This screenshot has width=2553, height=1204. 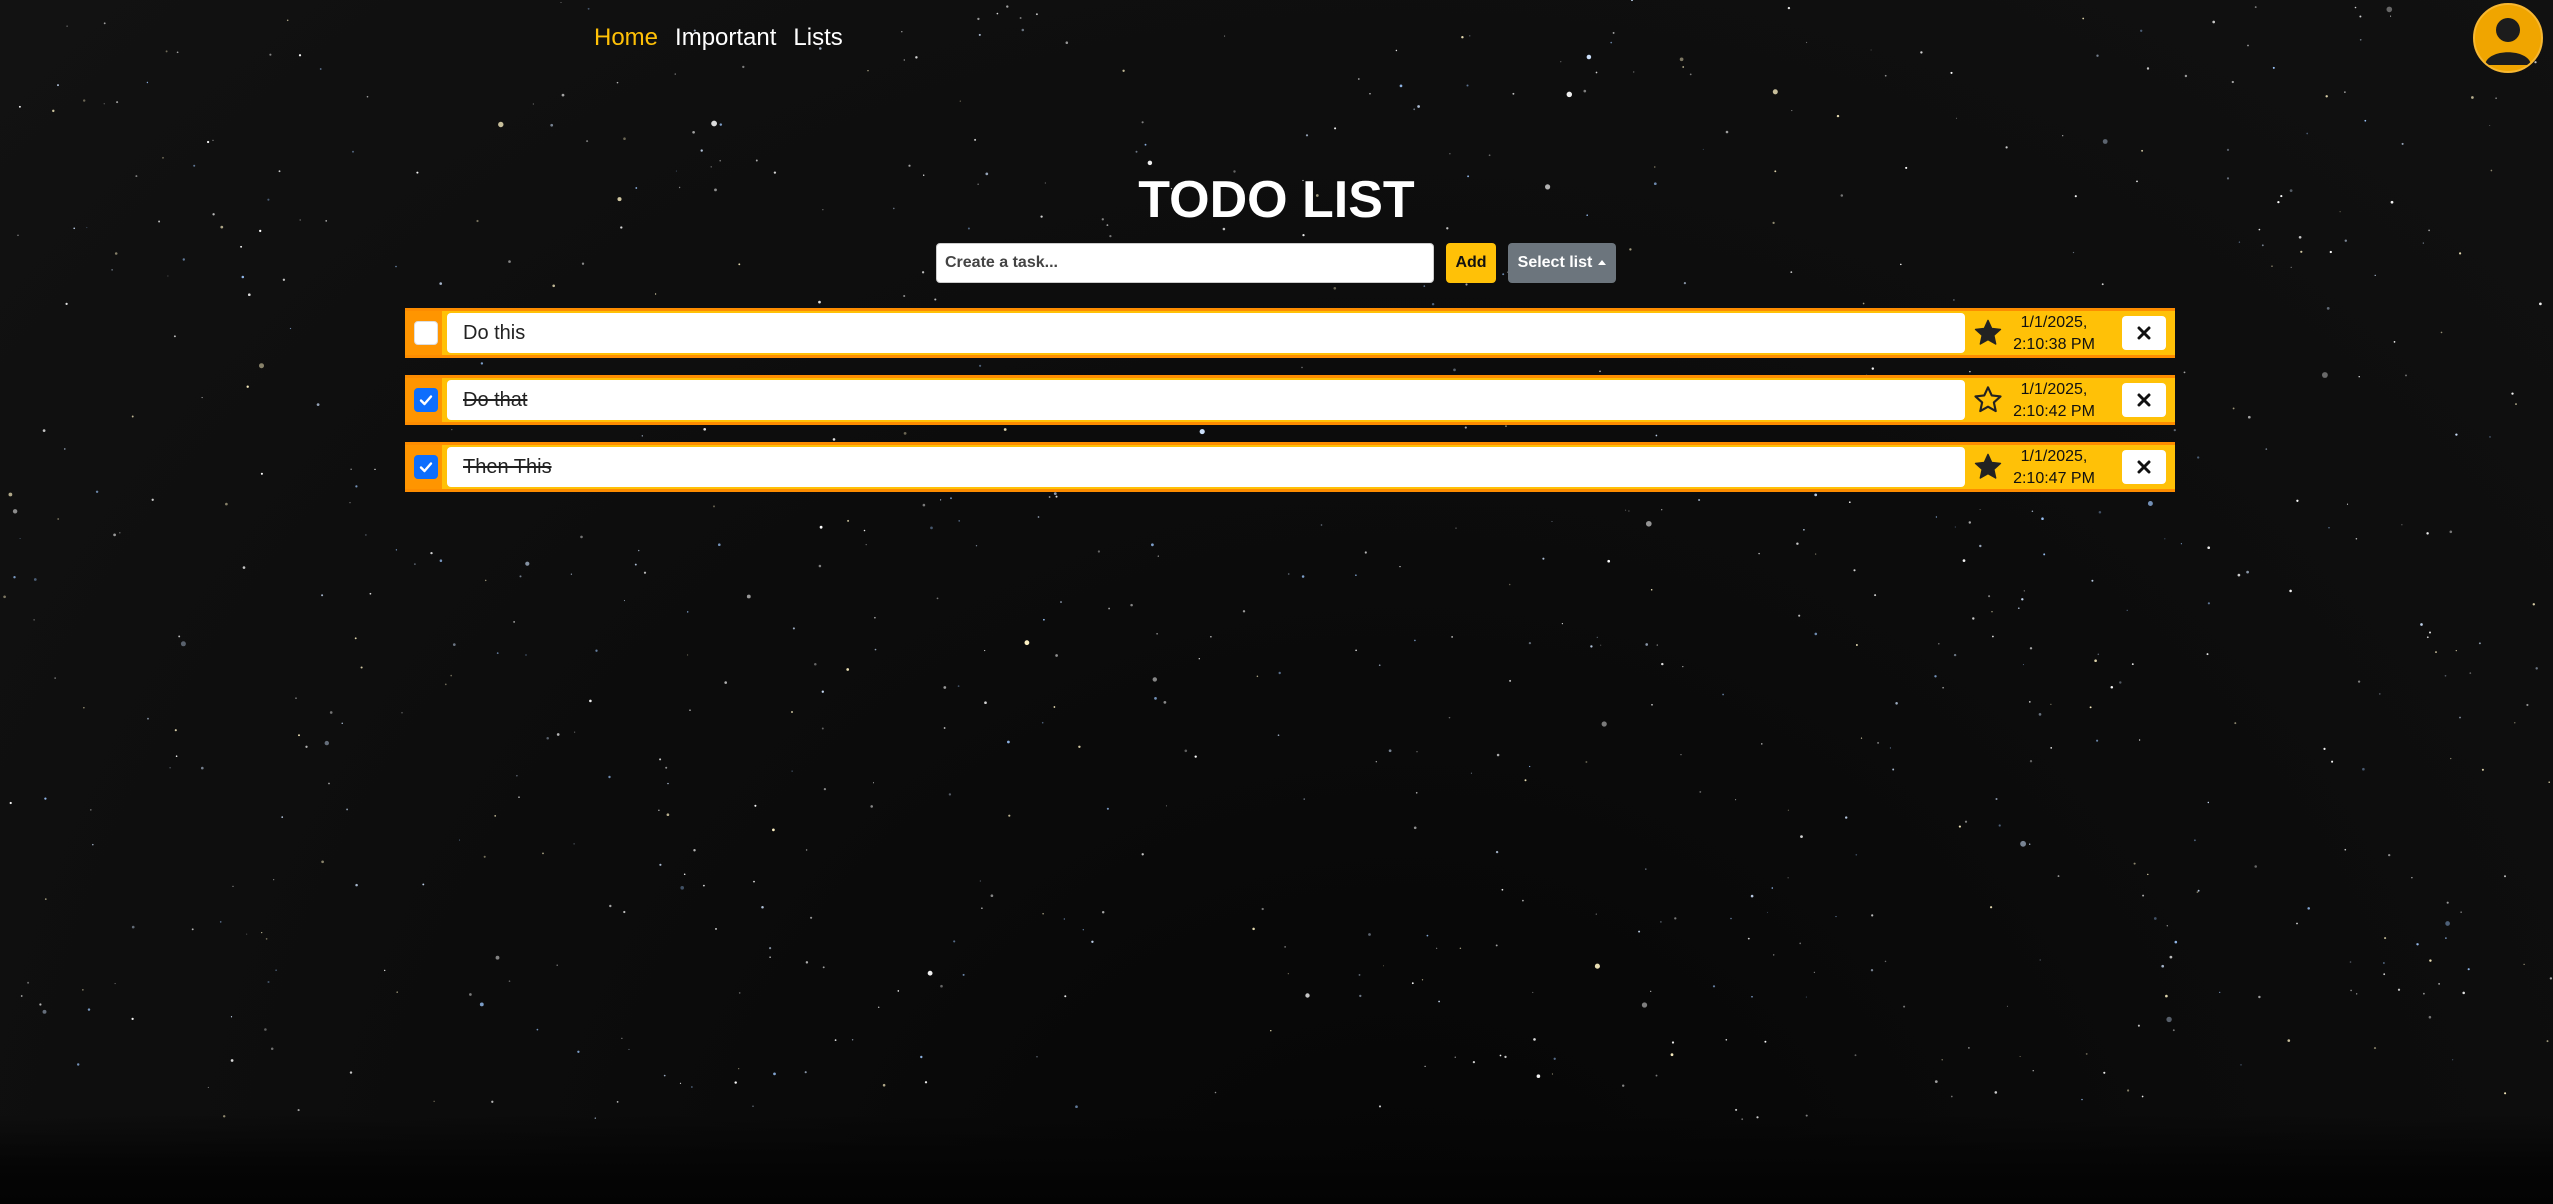 I want to click on task-input, so click(x=1185, y=263).